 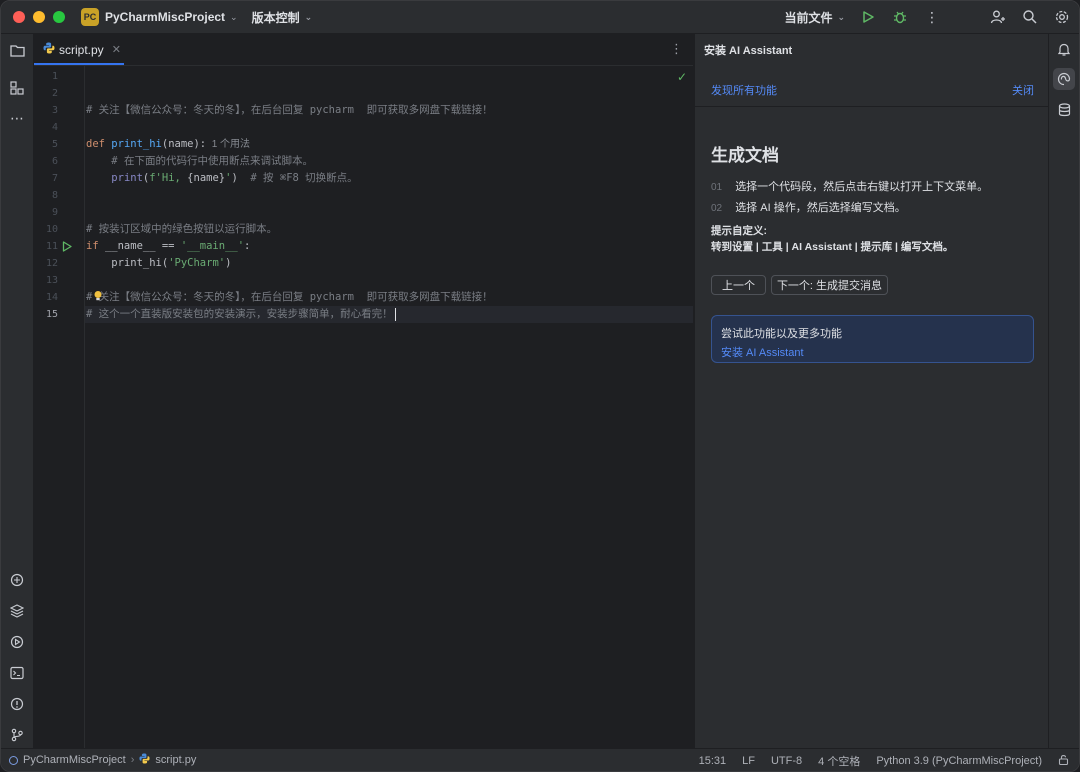 I want to click on structure-icon, so click(x=17, y=88).